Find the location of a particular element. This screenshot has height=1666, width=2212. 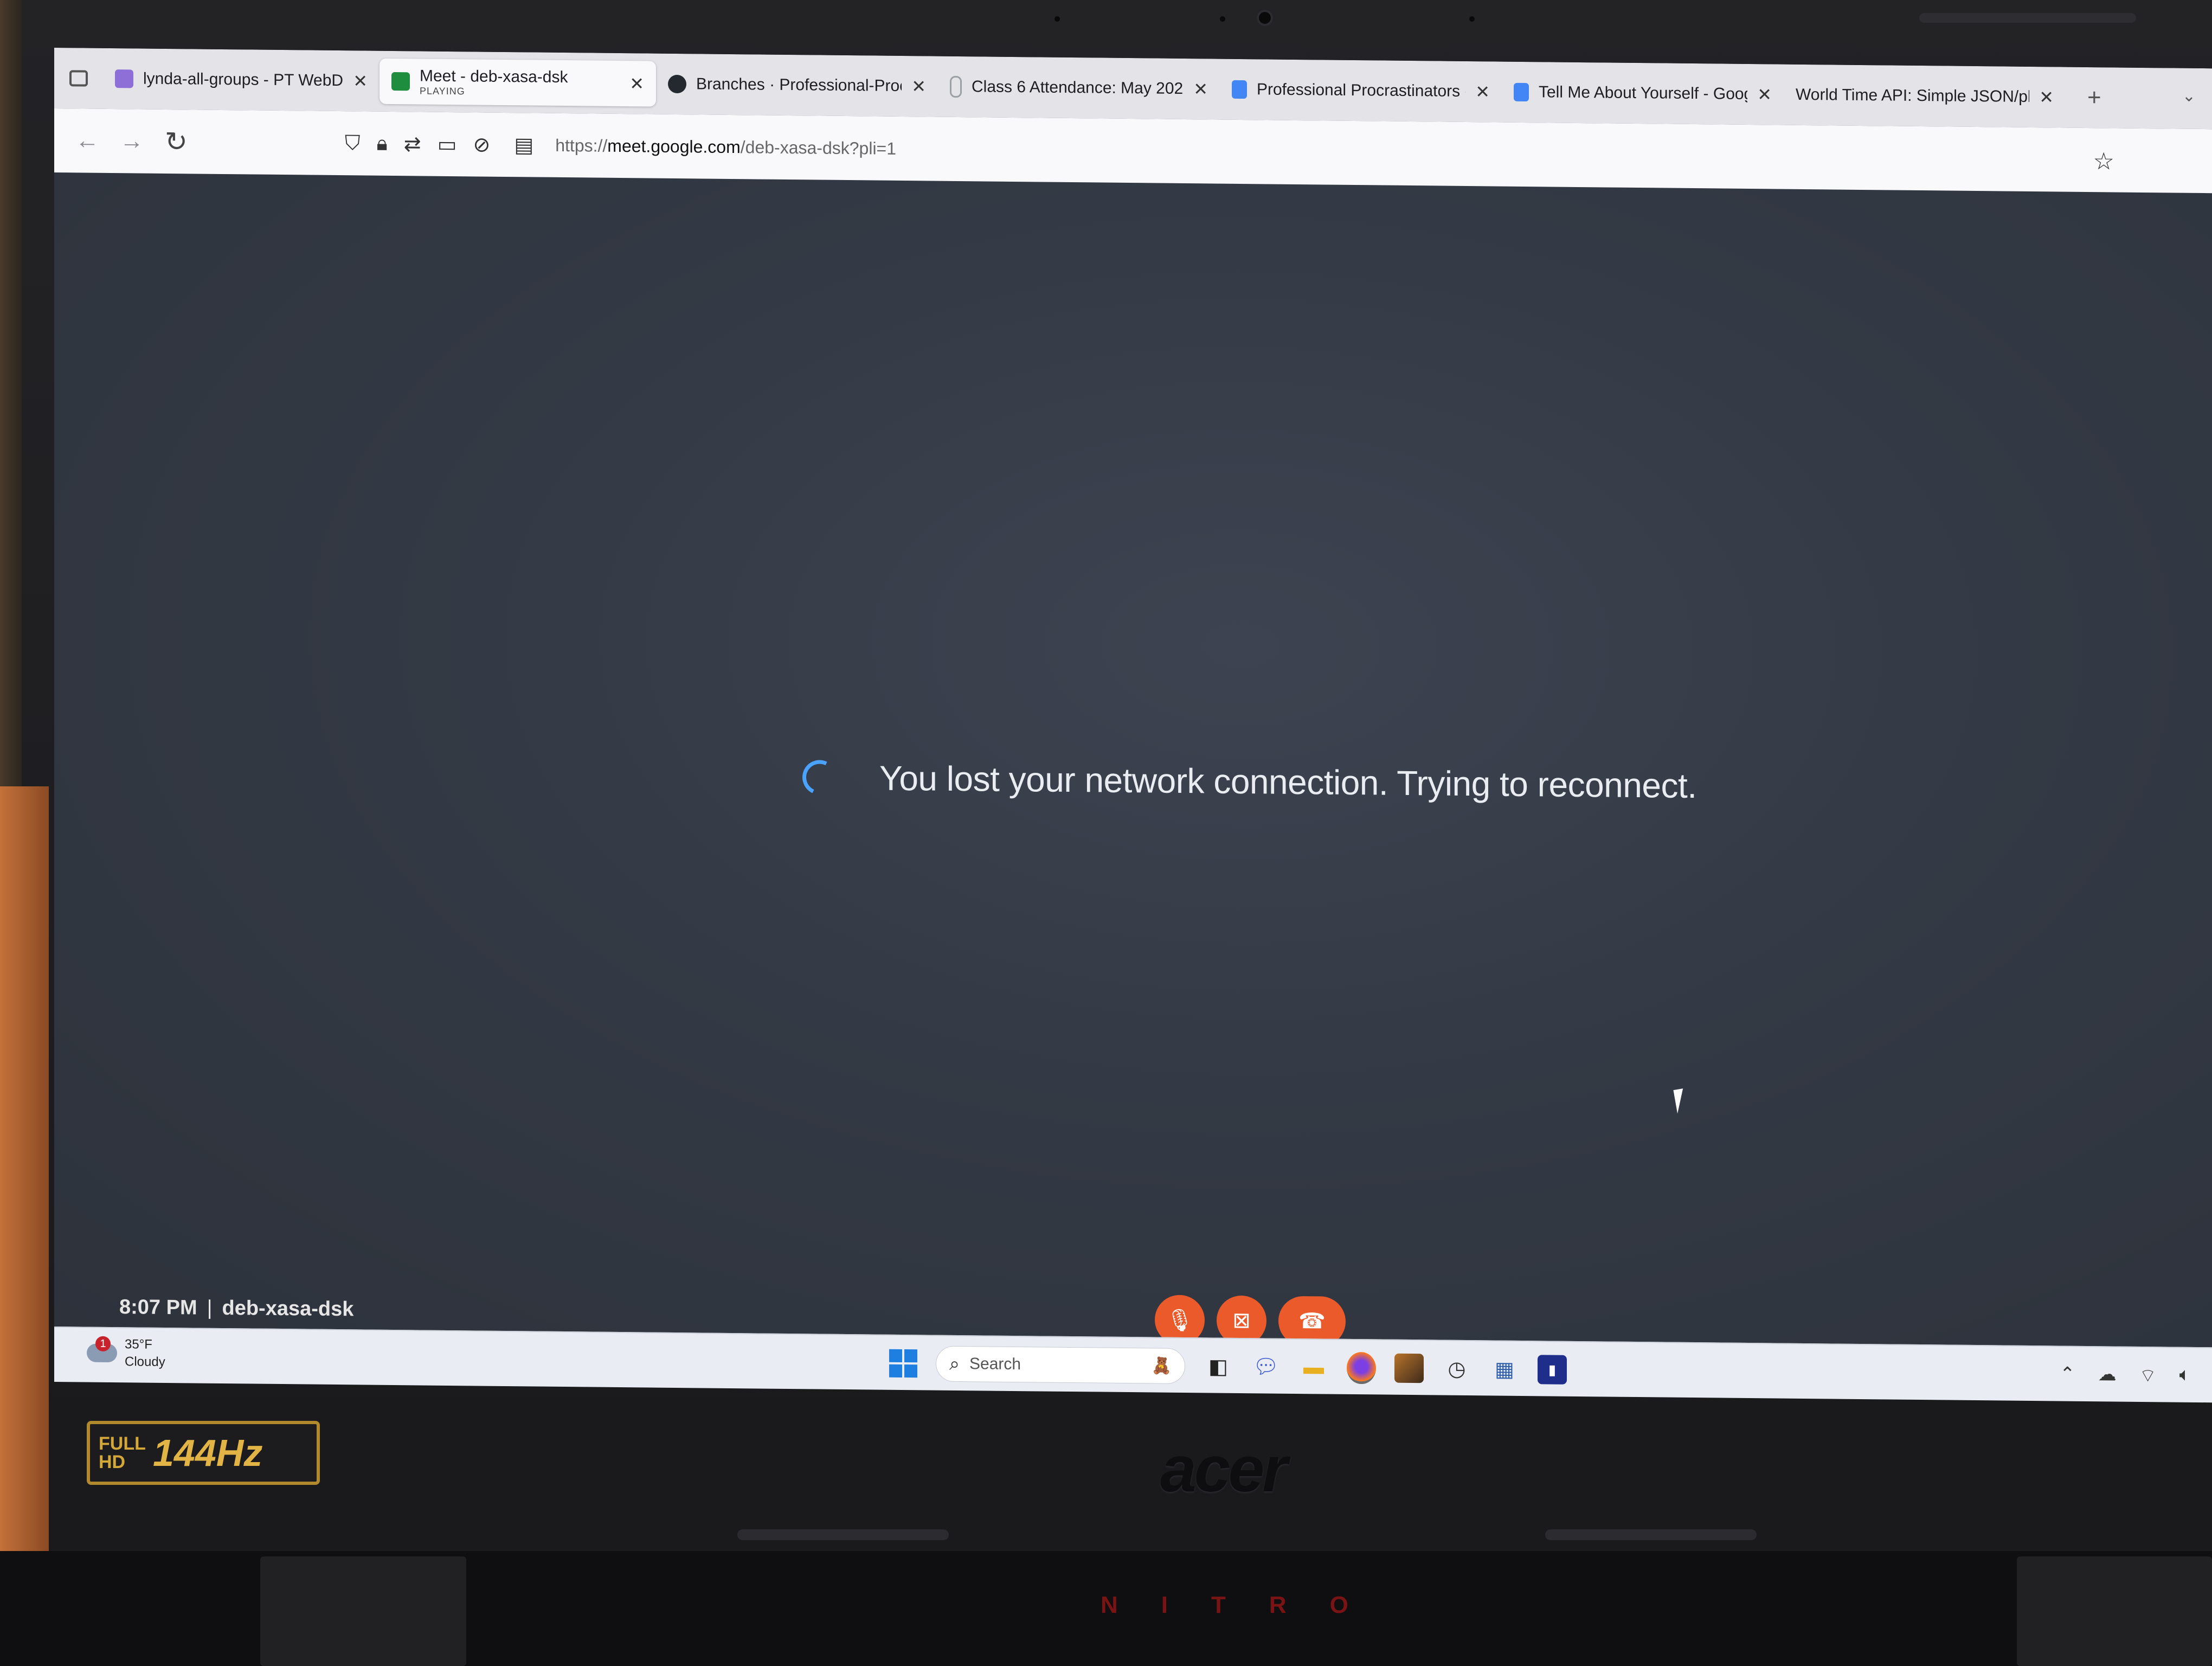

background-wall is located at coordinates (11, 393).